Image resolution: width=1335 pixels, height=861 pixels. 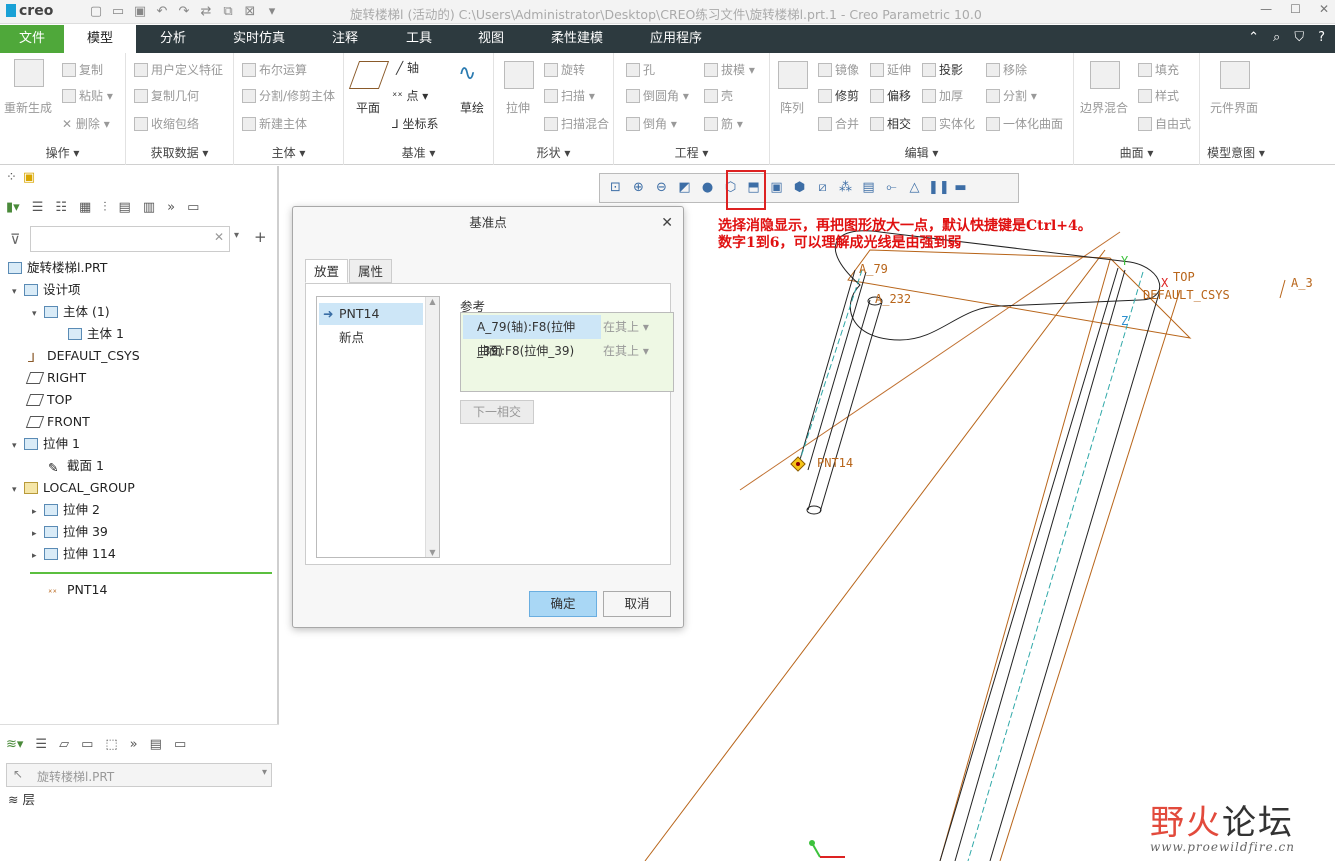 What do you see at coordinates (272, 12) in the screenshot?
I see `qat-menu-icon: ▾` at bounding box center [272, 12].